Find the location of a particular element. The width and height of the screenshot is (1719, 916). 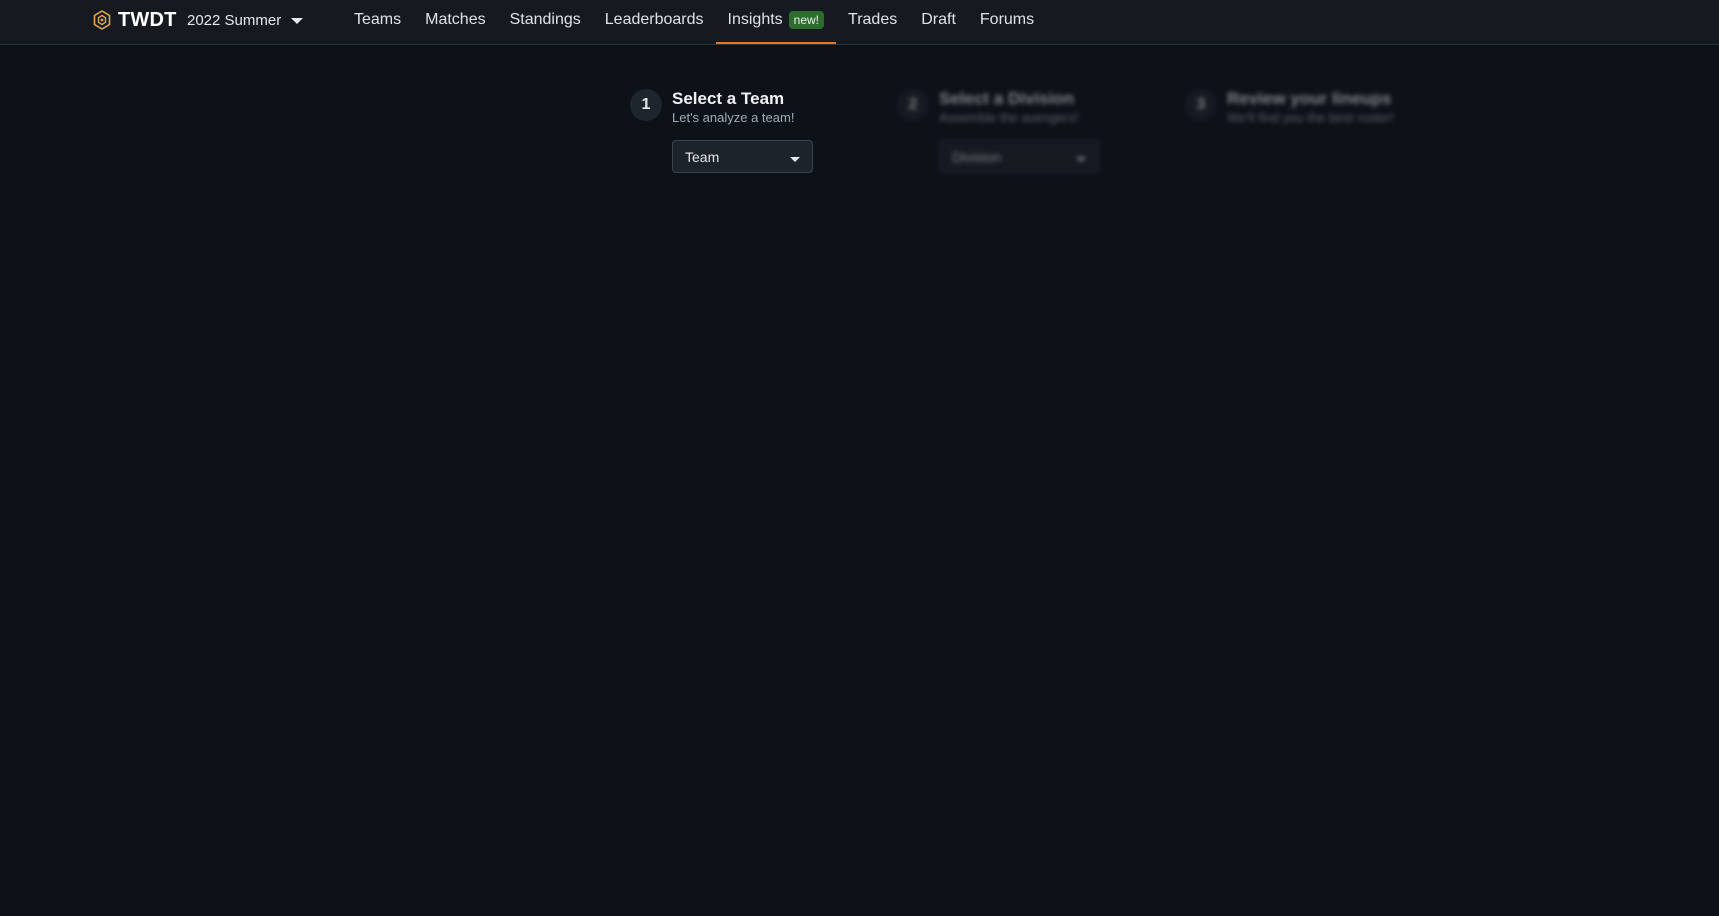

division-select: Division is located at coordinates (1019, 156).